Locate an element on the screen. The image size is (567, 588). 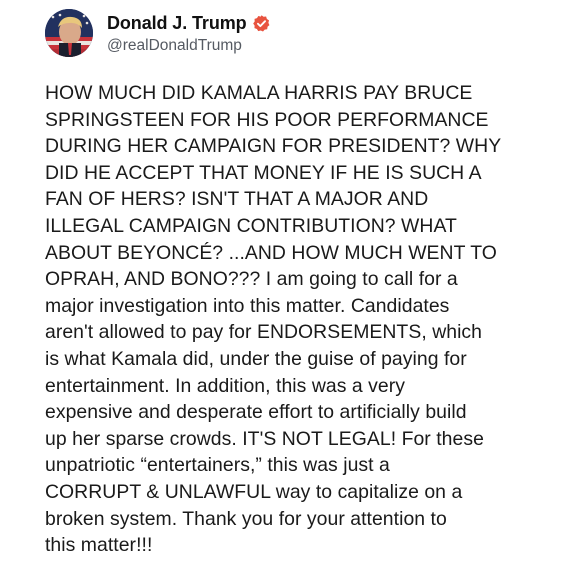
profile-photo-icon is located at coordinates (69, 33).